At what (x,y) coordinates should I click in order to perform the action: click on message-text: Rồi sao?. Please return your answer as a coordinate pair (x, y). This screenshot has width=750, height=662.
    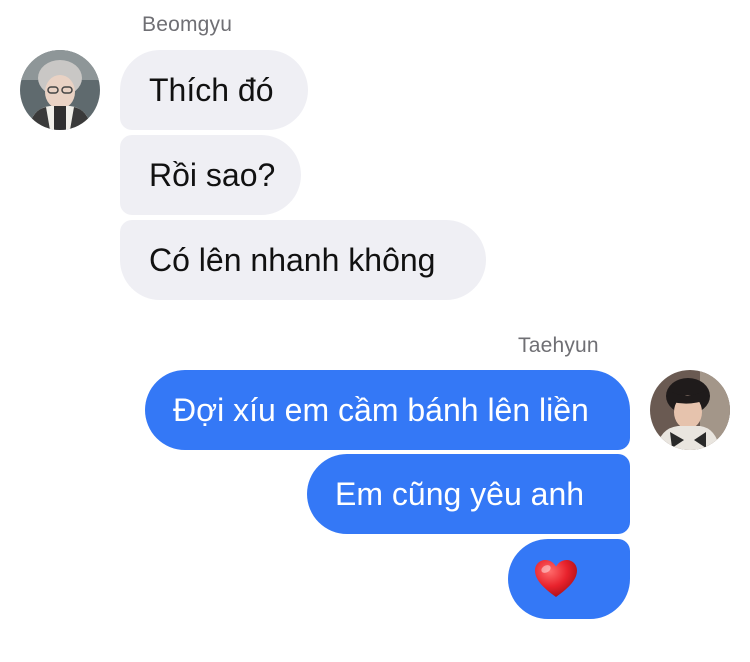
    Looking at the image, I should click on (212, 174).